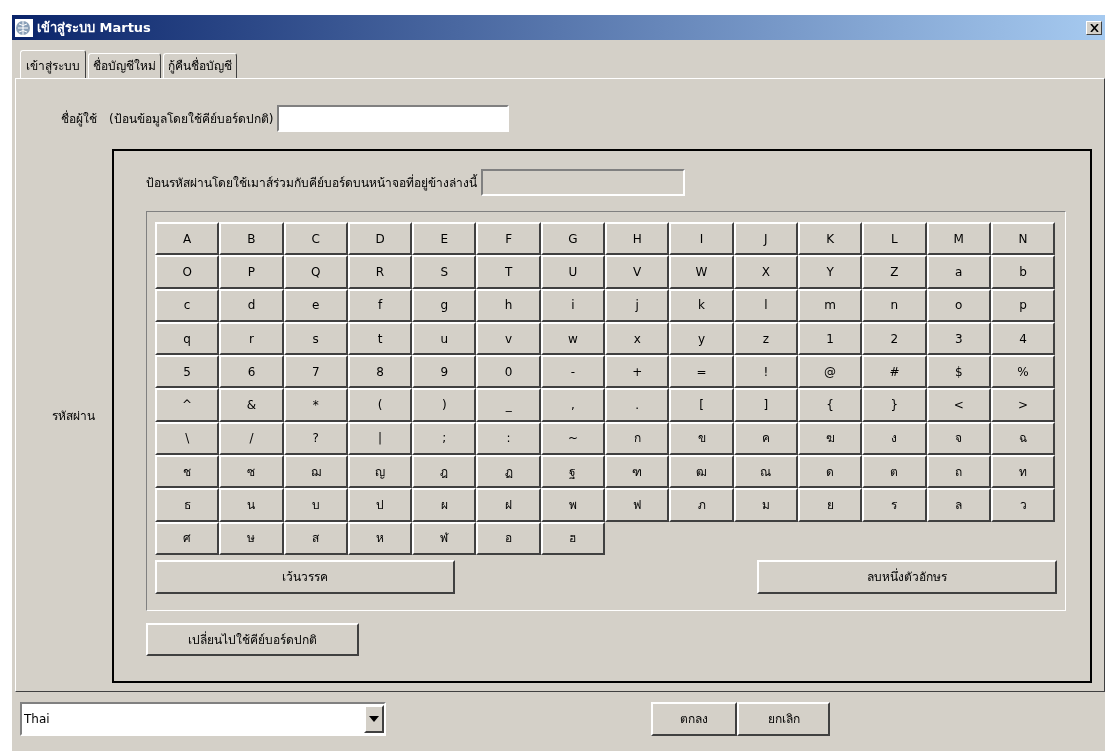 The height and width of the screenshot is (751, 1105). Describe the element at coordinates (508, 305) in the screenshot. I see `keyboard-key: h` at that location.